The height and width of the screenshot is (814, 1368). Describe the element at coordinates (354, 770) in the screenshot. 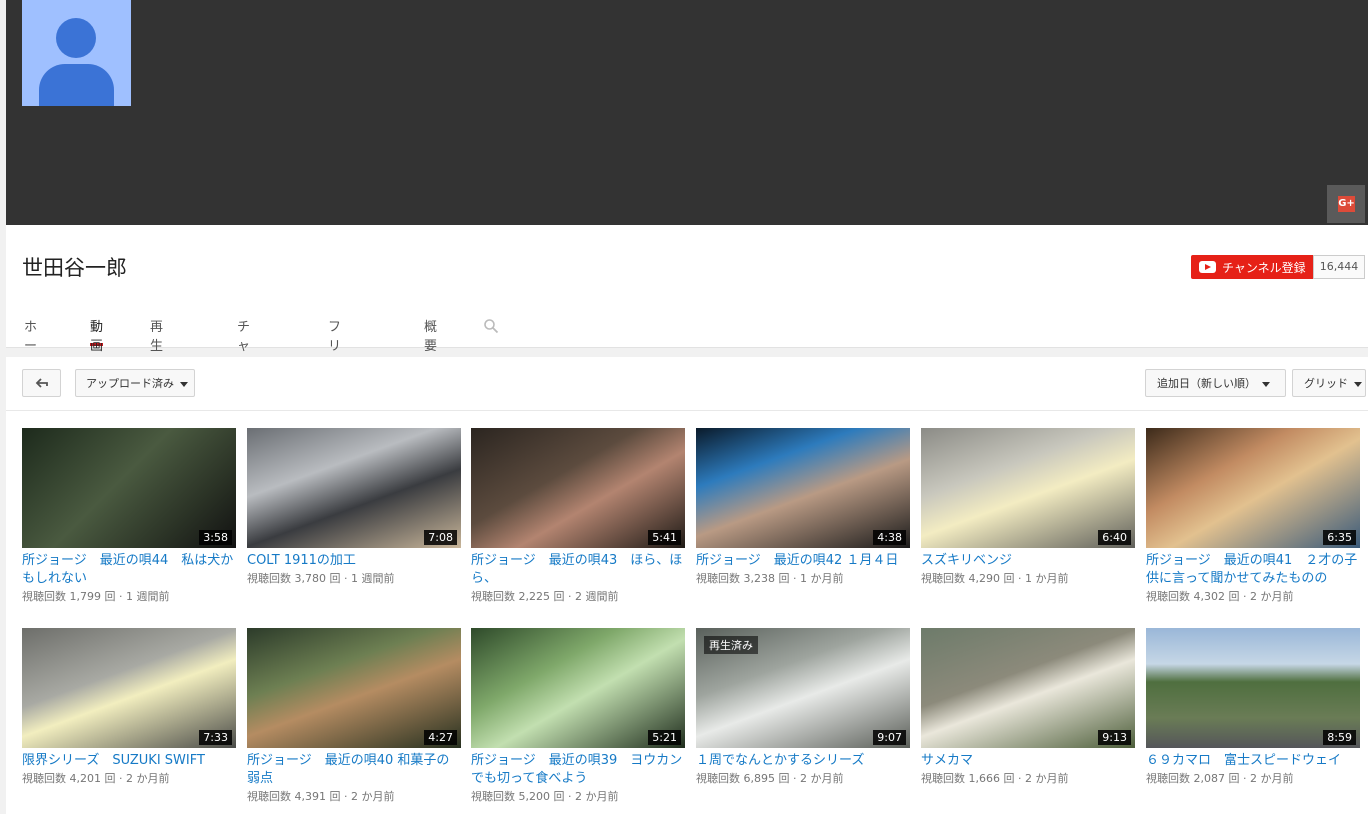

I see `video-title-link: 所ジョージ 最近の唄40 和菓子の弱点` at that location.